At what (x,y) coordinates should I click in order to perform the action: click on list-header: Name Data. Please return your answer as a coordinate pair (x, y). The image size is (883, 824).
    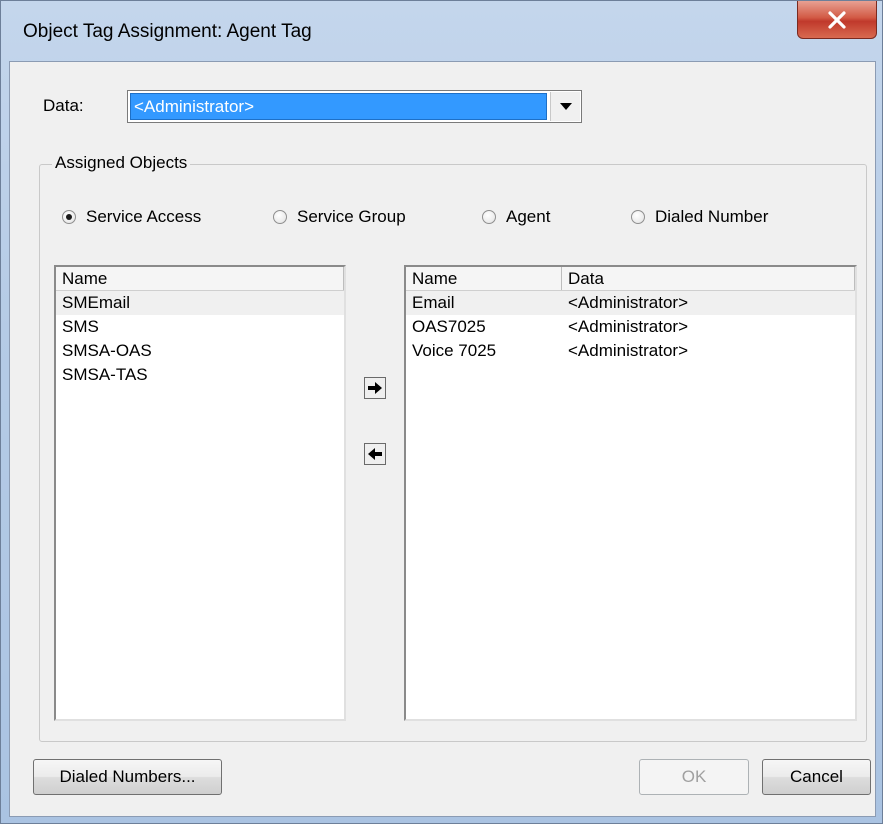
    Looking at the image, I should click on (630, 279).